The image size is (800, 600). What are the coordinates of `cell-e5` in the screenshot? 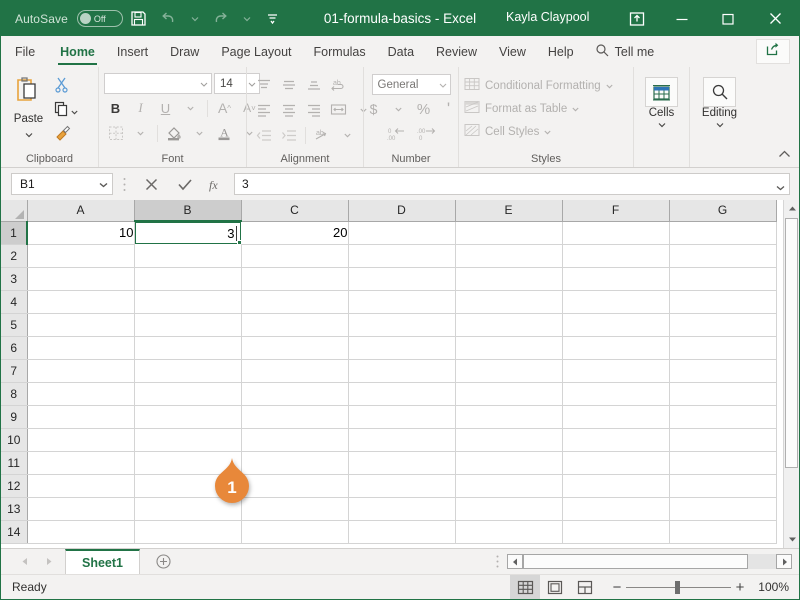 It's located at (509, 325).